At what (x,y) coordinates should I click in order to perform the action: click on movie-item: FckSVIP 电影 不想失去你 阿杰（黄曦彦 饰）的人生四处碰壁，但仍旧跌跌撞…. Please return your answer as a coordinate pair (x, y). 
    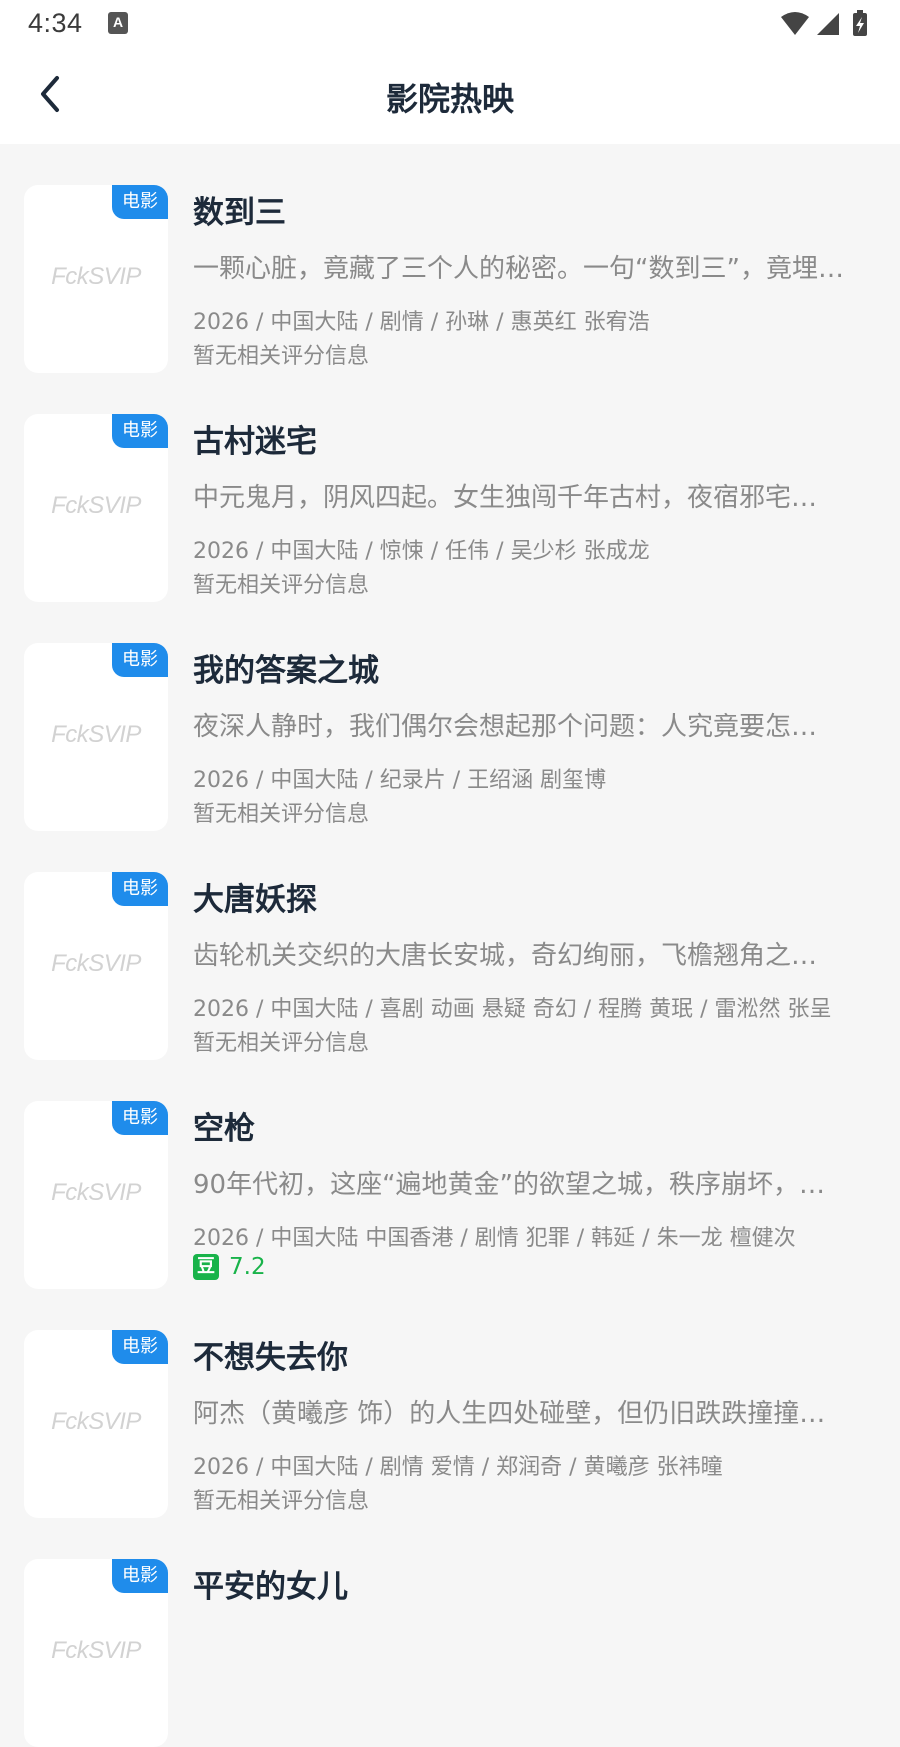
    Looking at the image, I should click on (450, 1403).